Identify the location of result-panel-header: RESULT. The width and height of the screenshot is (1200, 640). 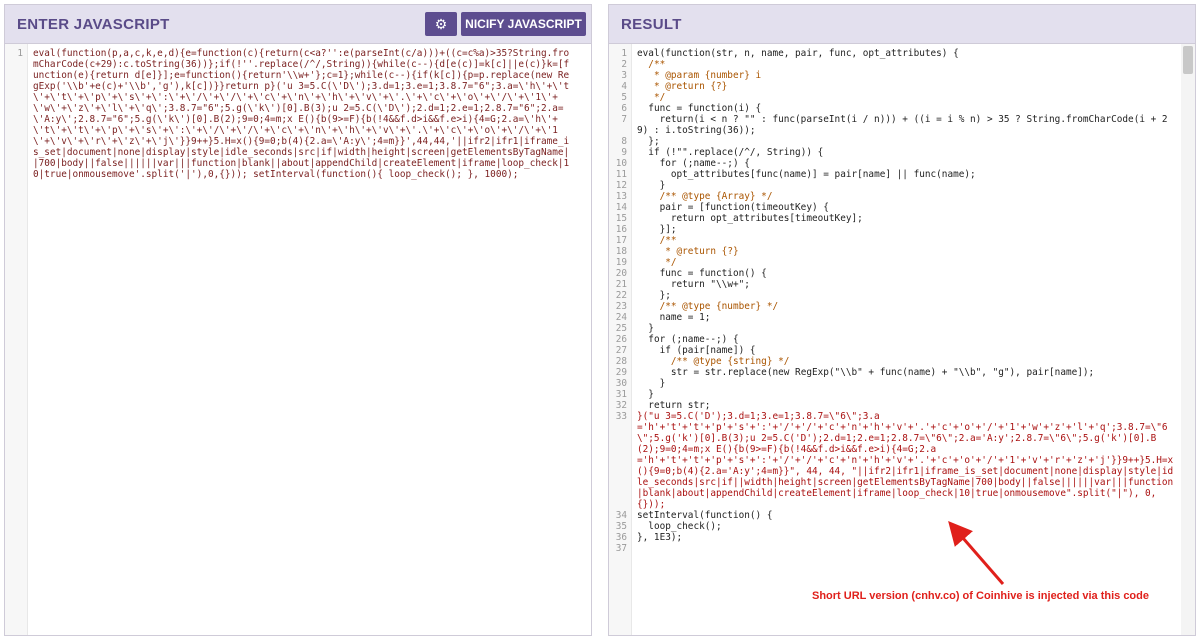
(902, 24).